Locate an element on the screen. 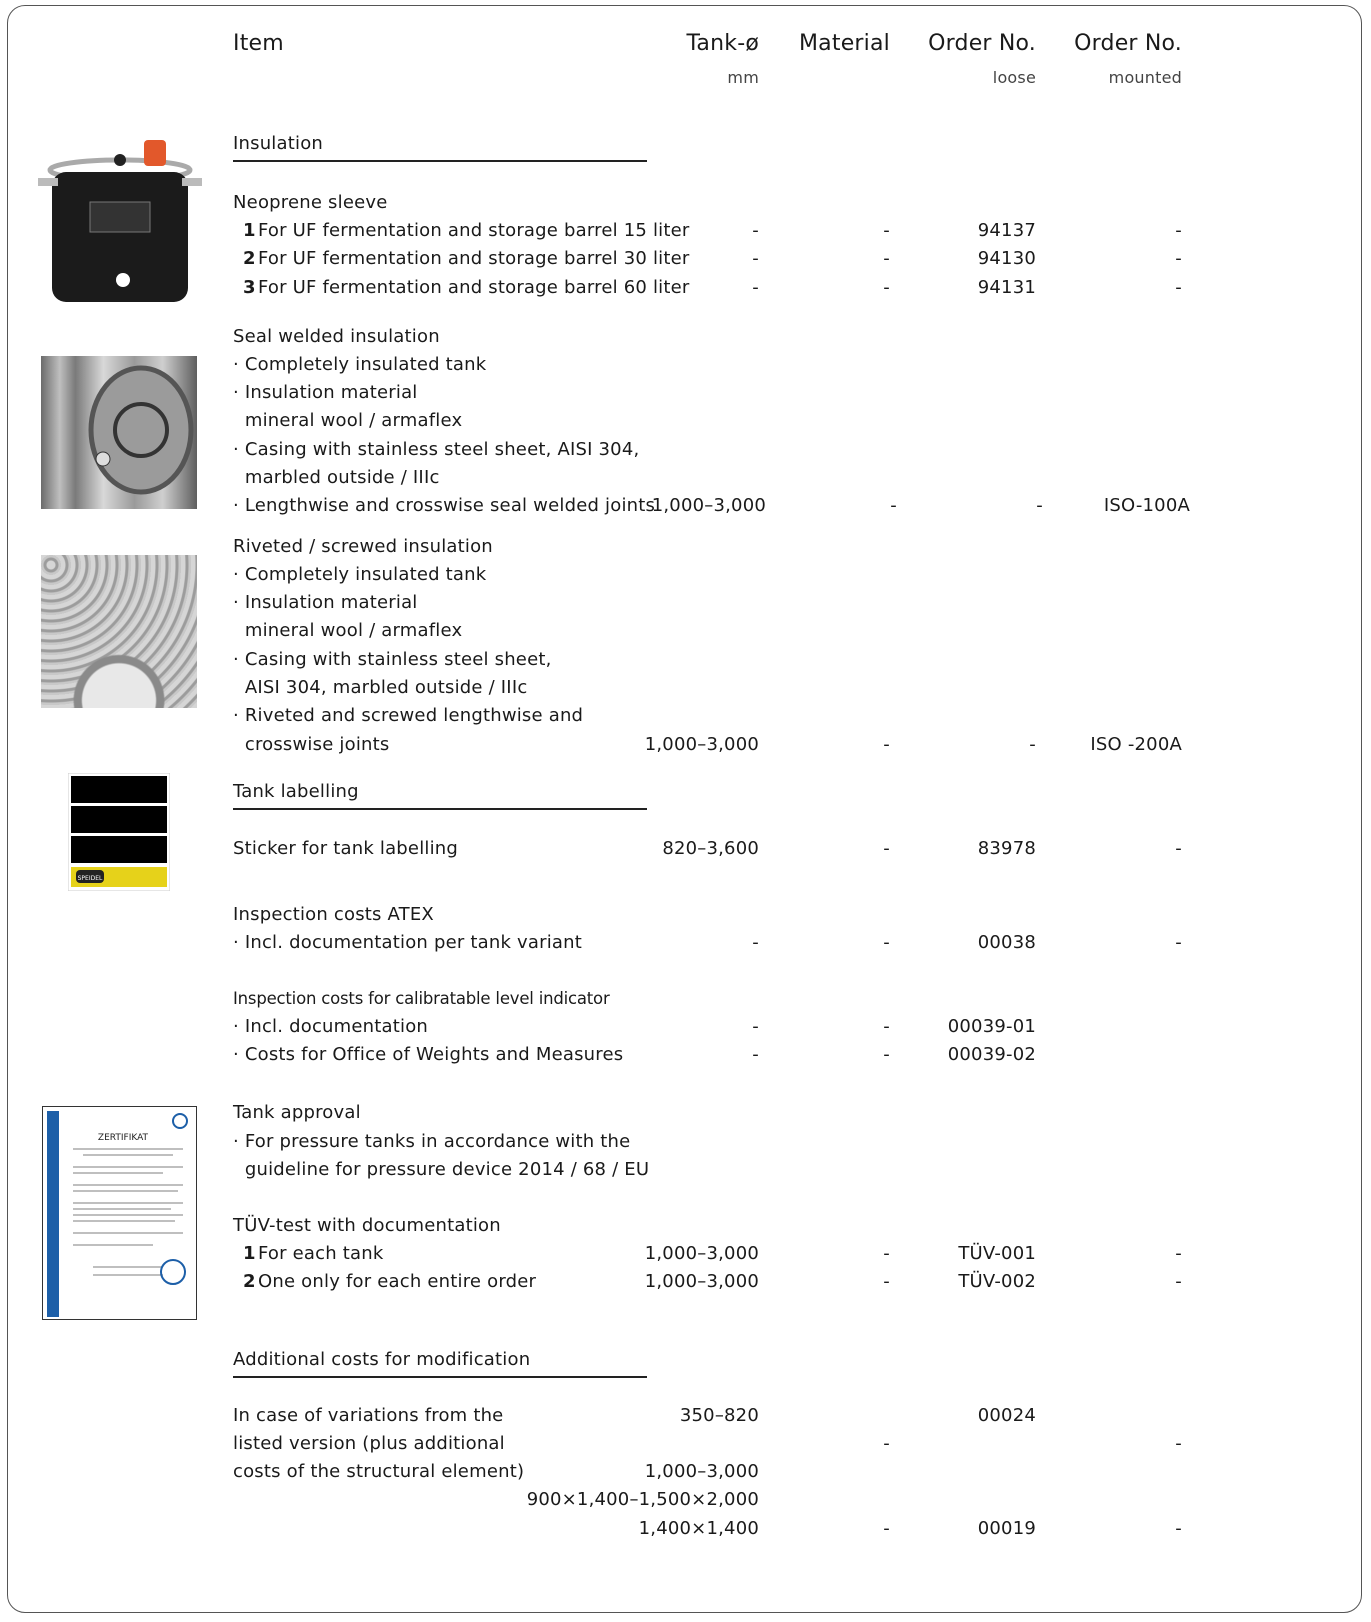  neoprene-barrel-image is located at coordinates (120, 222).